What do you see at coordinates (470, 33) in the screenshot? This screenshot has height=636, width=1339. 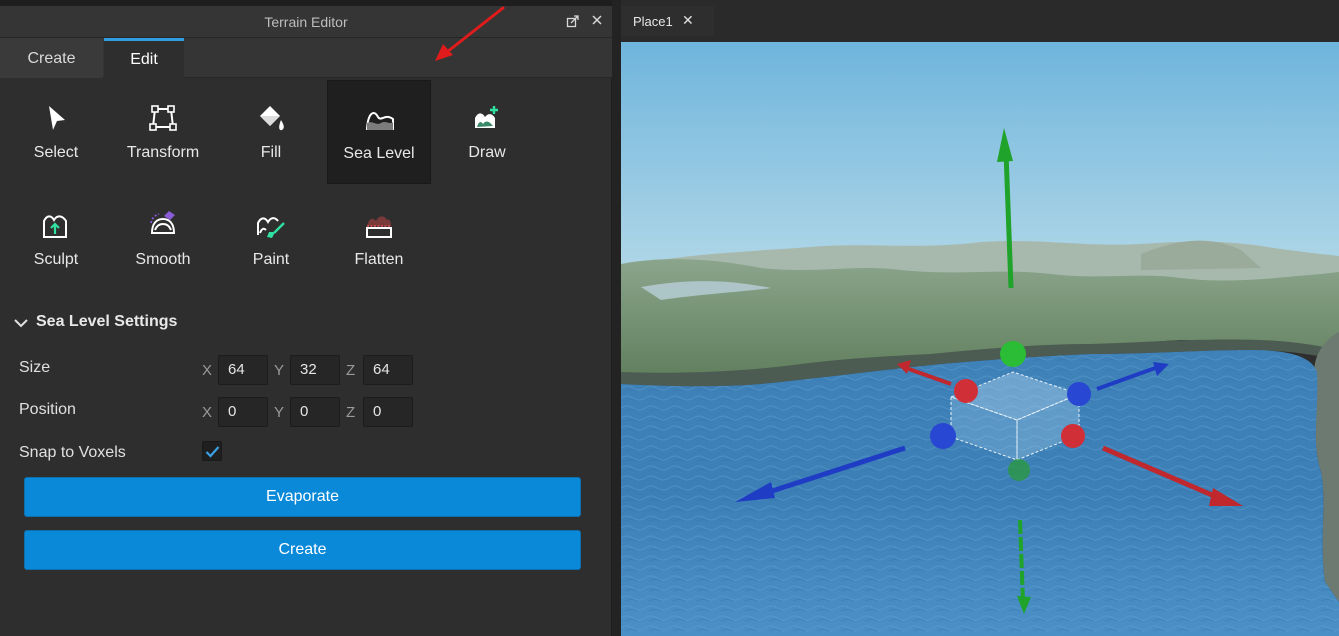 I see `annotation-arrow` at bounding box center [470, 33].